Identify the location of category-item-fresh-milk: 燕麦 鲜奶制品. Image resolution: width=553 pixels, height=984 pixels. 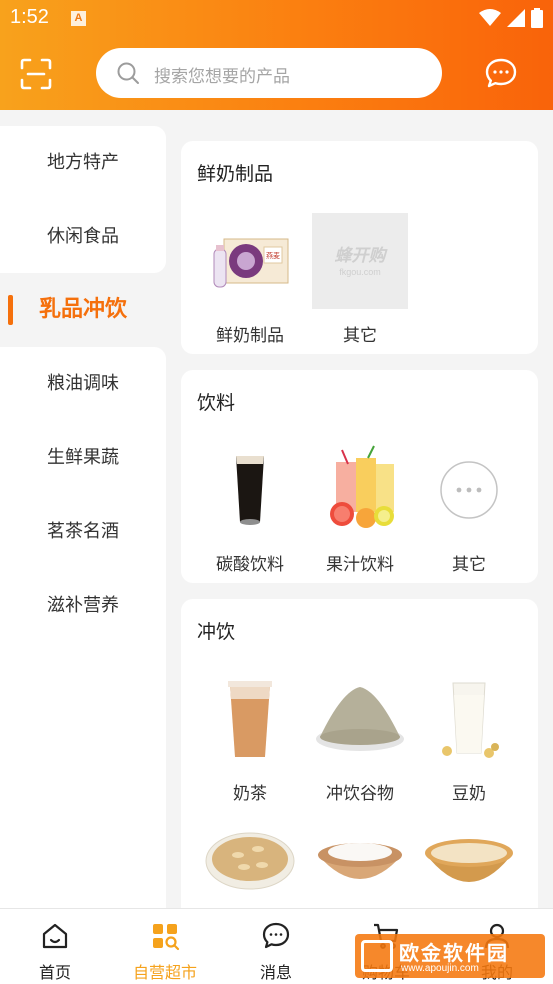
(250, 279).